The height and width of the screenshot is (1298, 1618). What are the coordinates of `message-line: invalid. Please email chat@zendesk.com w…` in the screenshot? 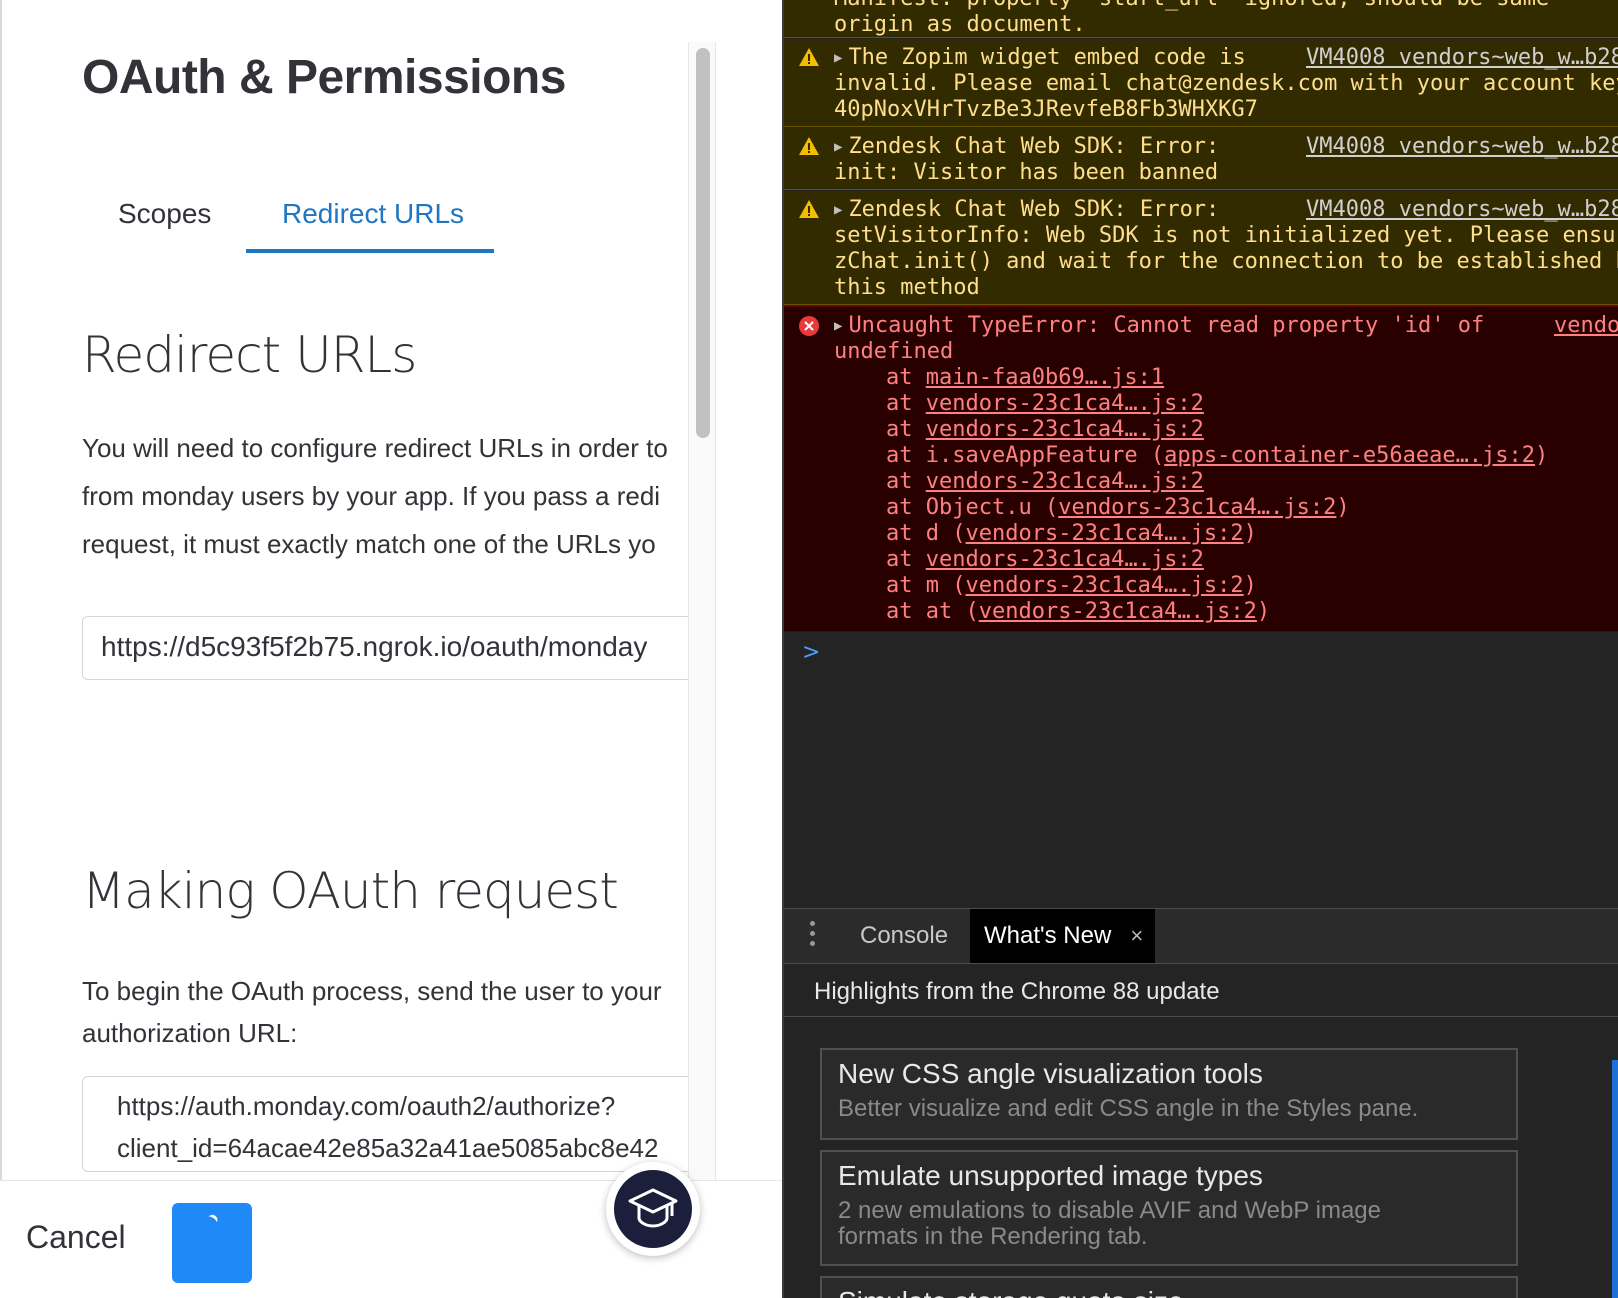 It's located at (1226, 83).